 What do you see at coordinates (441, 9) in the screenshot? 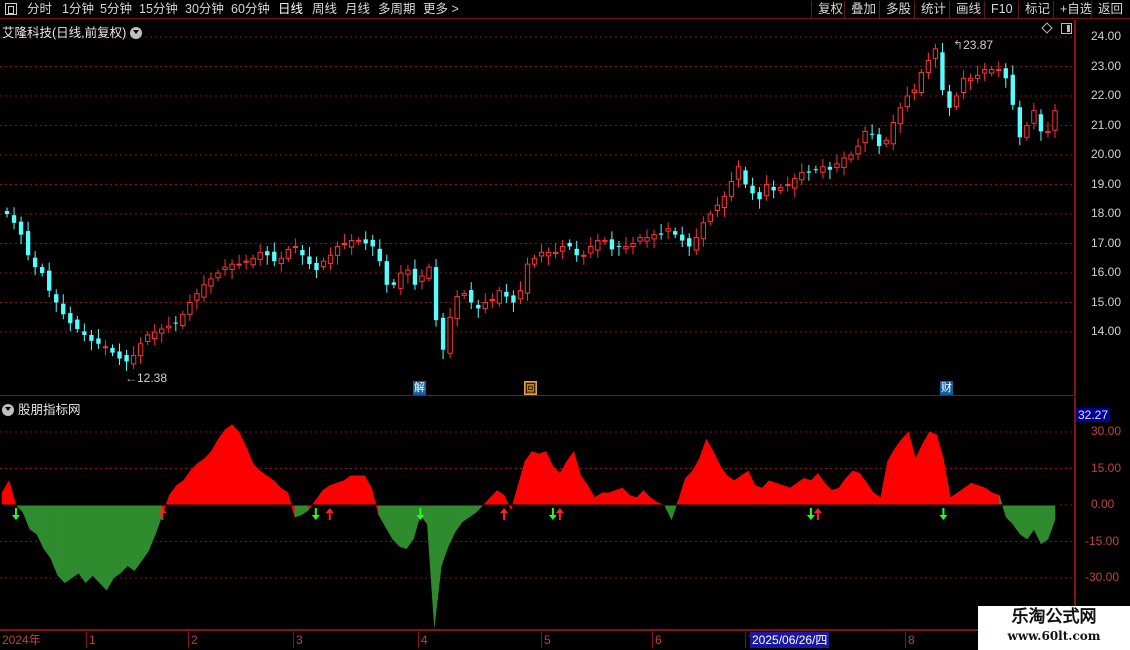
I see `period-tab-more: 更多 >` at bounding box center [441, 9].